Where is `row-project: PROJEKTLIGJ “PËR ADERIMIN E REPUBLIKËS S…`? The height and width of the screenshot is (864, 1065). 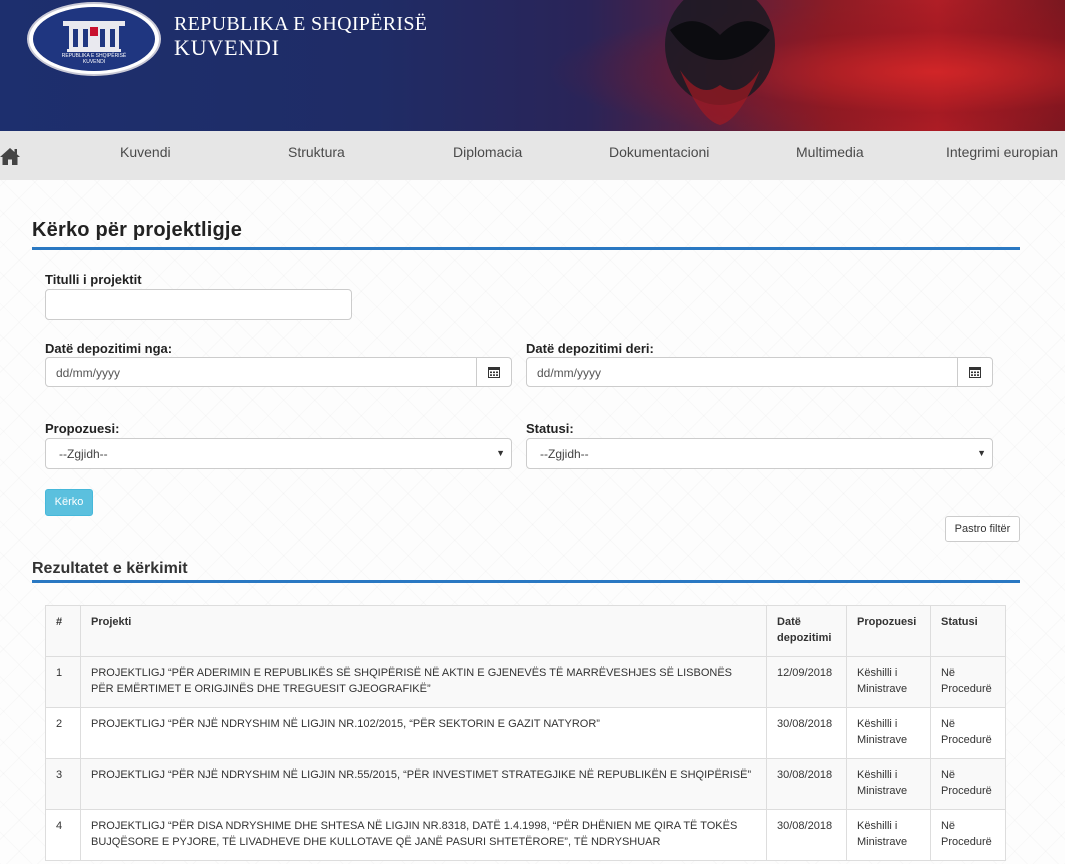
row-project: PROJEKTLIGJ “PËR ADERIMIN E REPUBLIKËS S… is located at coordinates (423, 682).